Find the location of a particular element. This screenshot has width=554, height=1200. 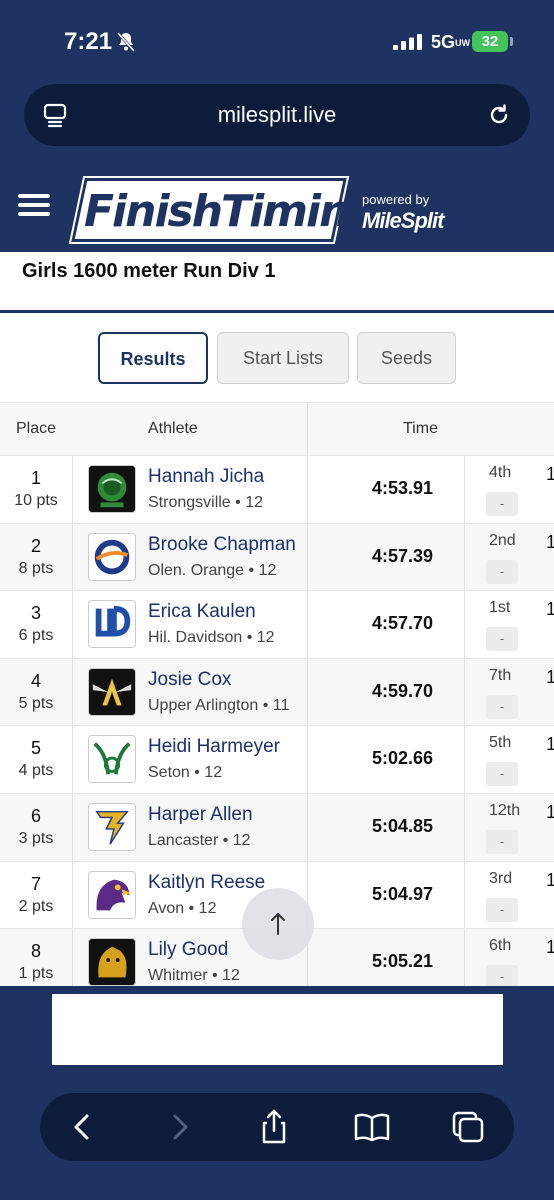

athlete-school: Avon • 12 is located at coordinates (182, 908).